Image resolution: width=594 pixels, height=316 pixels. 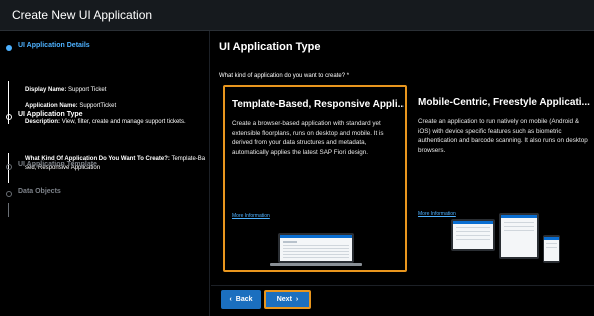 What do you see at coordinates (287, 299) in the screenshot?
I see `next-button: Next ›` at bounding box center [287, 299].